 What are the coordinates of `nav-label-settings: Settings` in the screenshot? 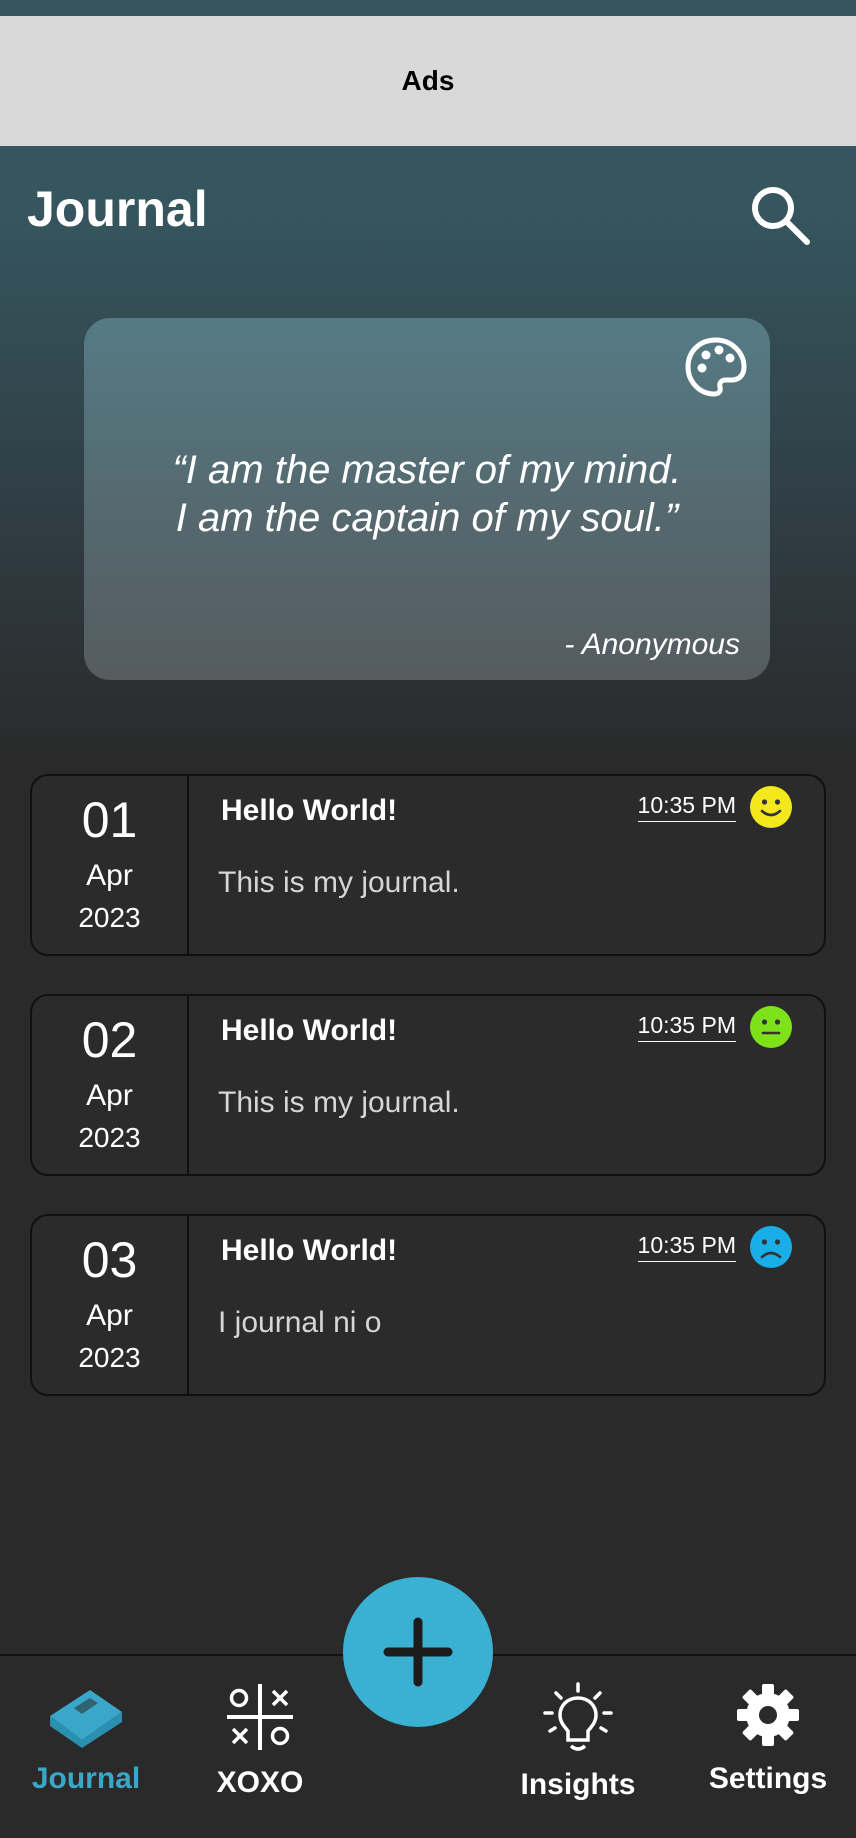 It's located at (768, 1778).